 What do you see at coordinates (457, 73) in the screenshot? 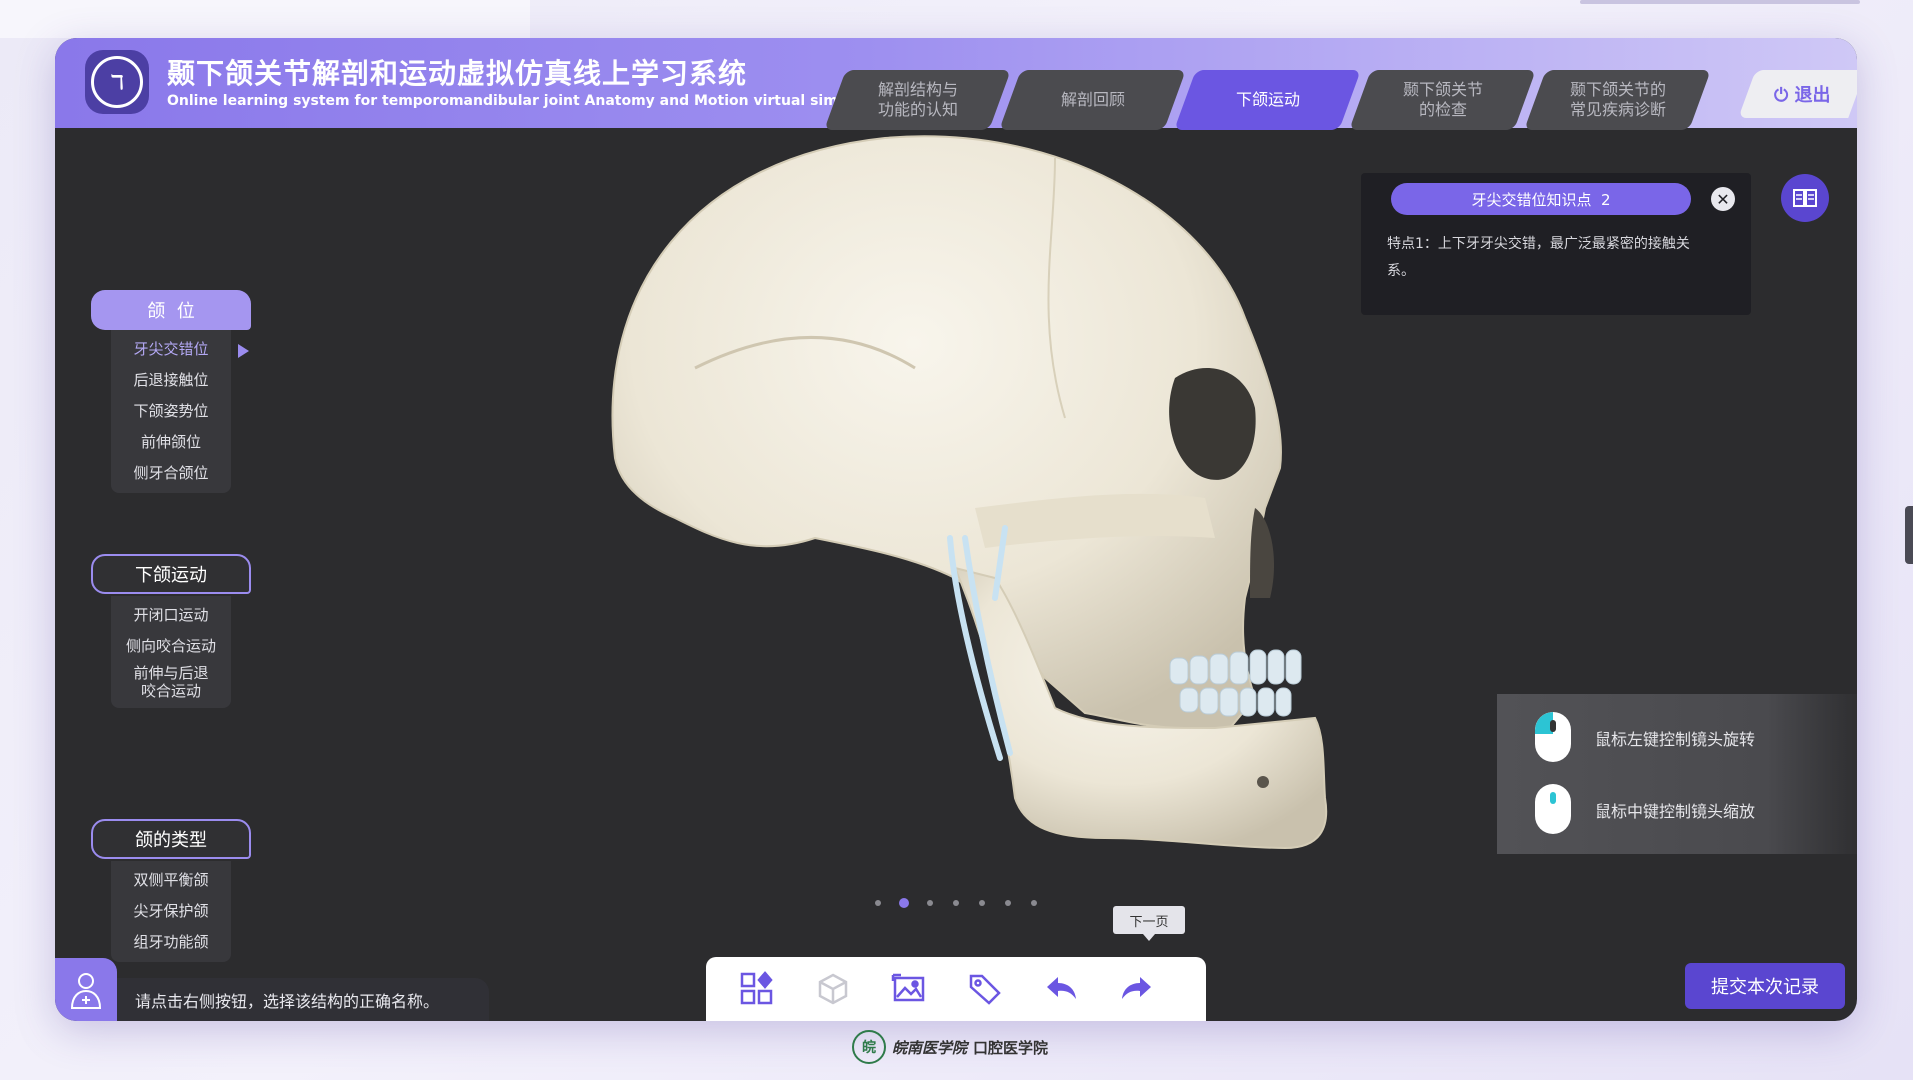
I see `app-title: 颞下颌关节解剖和运动虚拟仿真线上学习系统` at bounding box center [457, 73].